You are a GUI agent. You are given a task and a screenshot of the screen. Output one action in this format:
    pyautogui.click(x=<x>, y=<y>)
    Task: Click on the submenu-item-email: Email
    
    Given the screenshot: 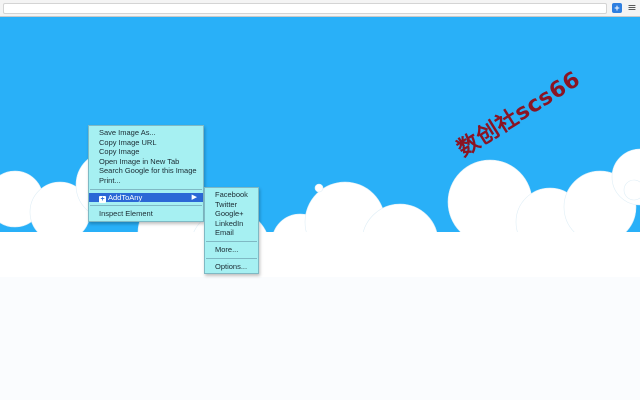 What is the action you would take?
    pyautogui.click(x=231, y=233)
    